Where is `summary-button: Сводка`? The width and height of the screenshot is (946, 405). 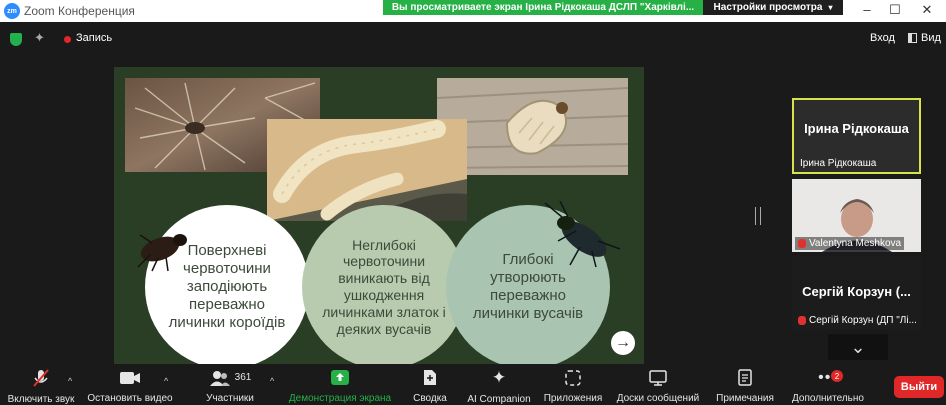
summary-button: Сводка is located at coordinates (430, 386).